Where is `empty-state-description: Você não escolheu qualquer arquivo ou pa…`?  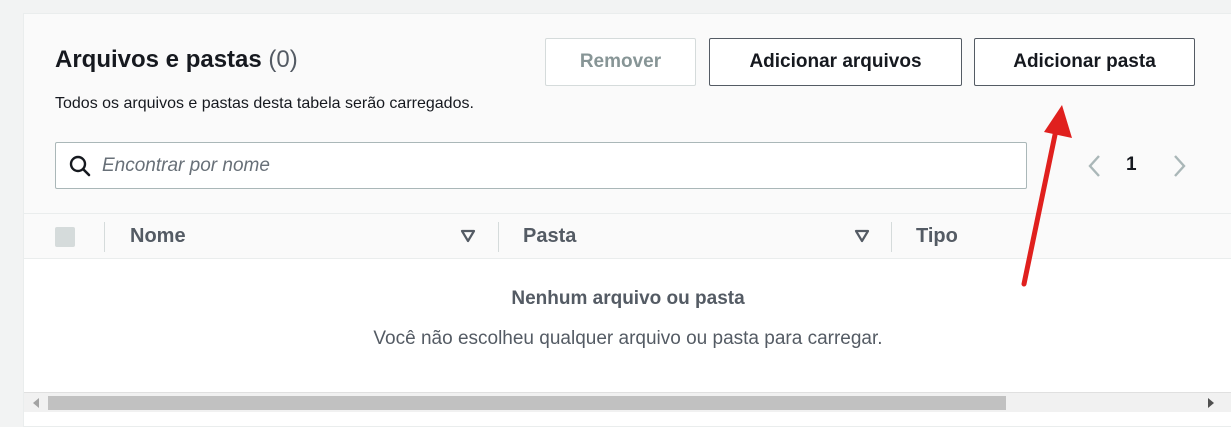 empty-state-description: Você não escolheu qualquer arquivo ou pa… is located at coordinates (628, 338).